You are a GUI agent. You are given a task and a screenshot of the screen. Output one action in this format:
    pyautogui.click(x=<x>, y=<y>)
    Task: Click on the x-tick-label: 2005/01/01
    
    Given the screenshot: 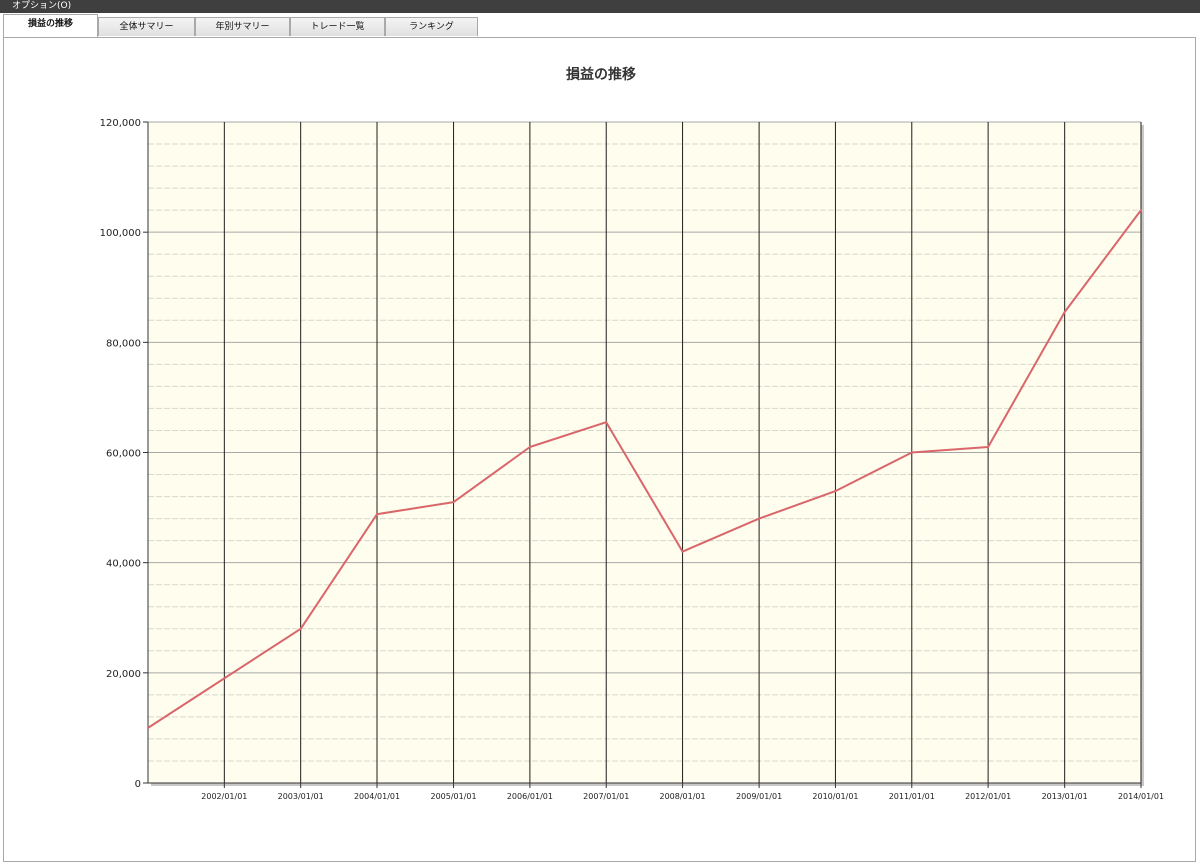 What is the action you would take?
    pyautogui.click(x=453, y=796)
    